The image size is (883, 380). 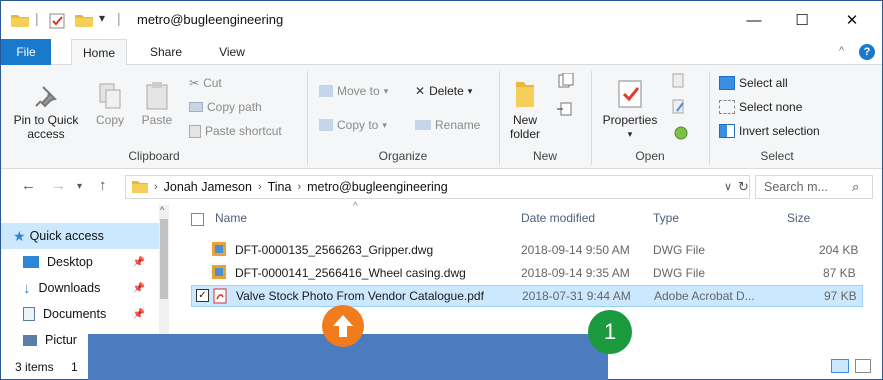 What do you see at coordinates (680, 133) in the screenshot?
I see `history-icon` at bounding box center [680, 133].